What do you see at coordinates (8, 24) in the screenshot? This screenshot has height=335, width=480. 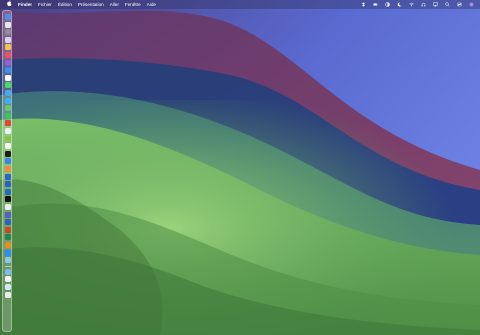 I see `launchpad-icon` at bounding box center [8, 24].